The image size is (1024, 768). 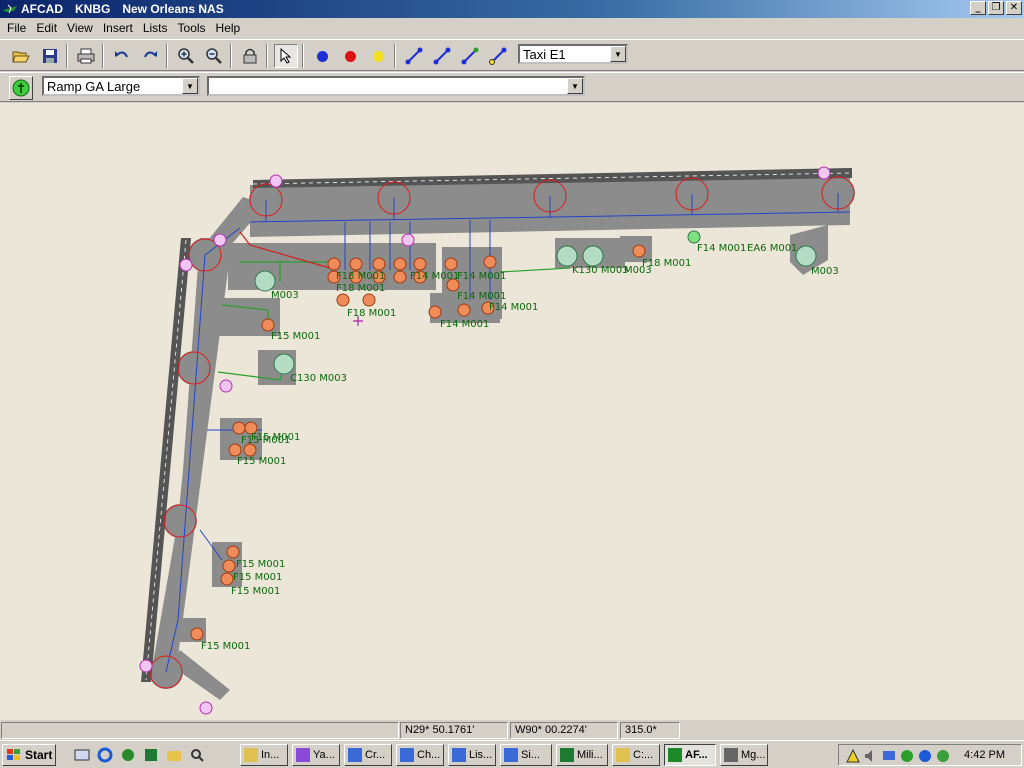 I want to click on parking-type-select: Ramp GA Large ▼, so click(x=121, y=86).